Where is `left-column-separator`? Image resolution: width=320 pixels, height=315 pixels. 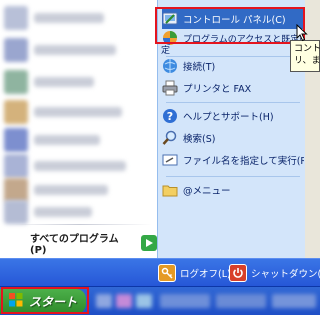 left-column-separator is located at coordinates (79, 224).